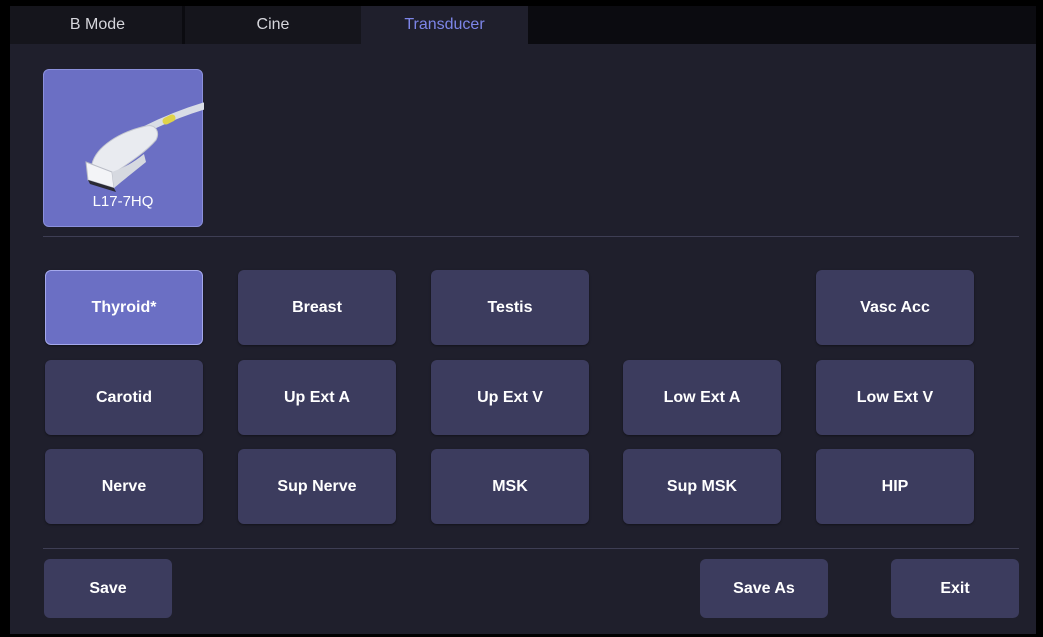 The width and height of the screenshot is (1043, 637). What do you see at coordinates (144, 147) in the screenshot?
I see `linear-probe-icon` at bounding box center [144, 147].